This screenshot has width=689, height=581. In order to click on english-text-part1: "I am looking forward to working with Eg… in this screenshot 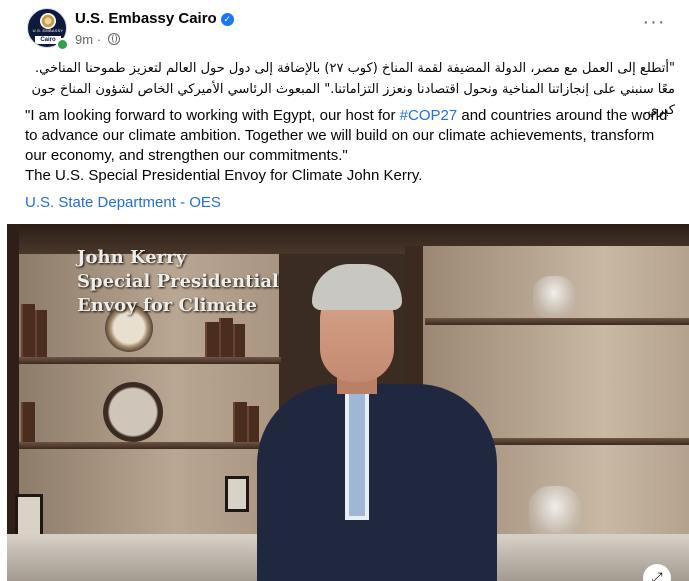, I will do `click(212, 115)`.